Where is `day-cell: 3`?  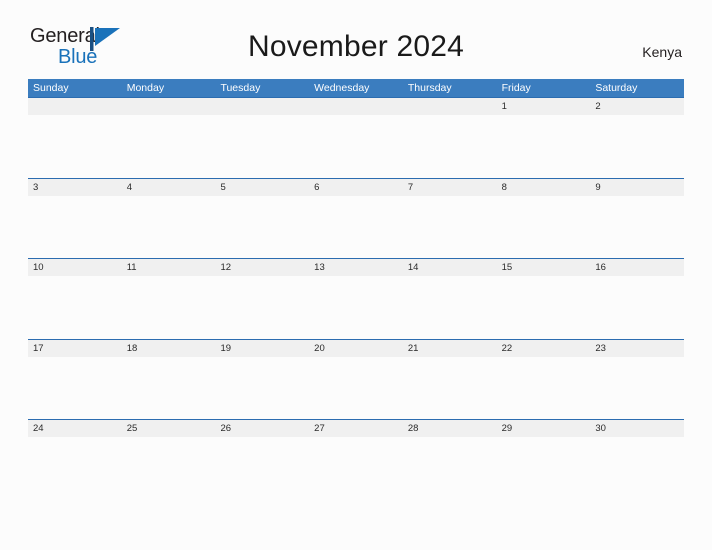
day-cell: 3 is located at coordinates (75, 187).